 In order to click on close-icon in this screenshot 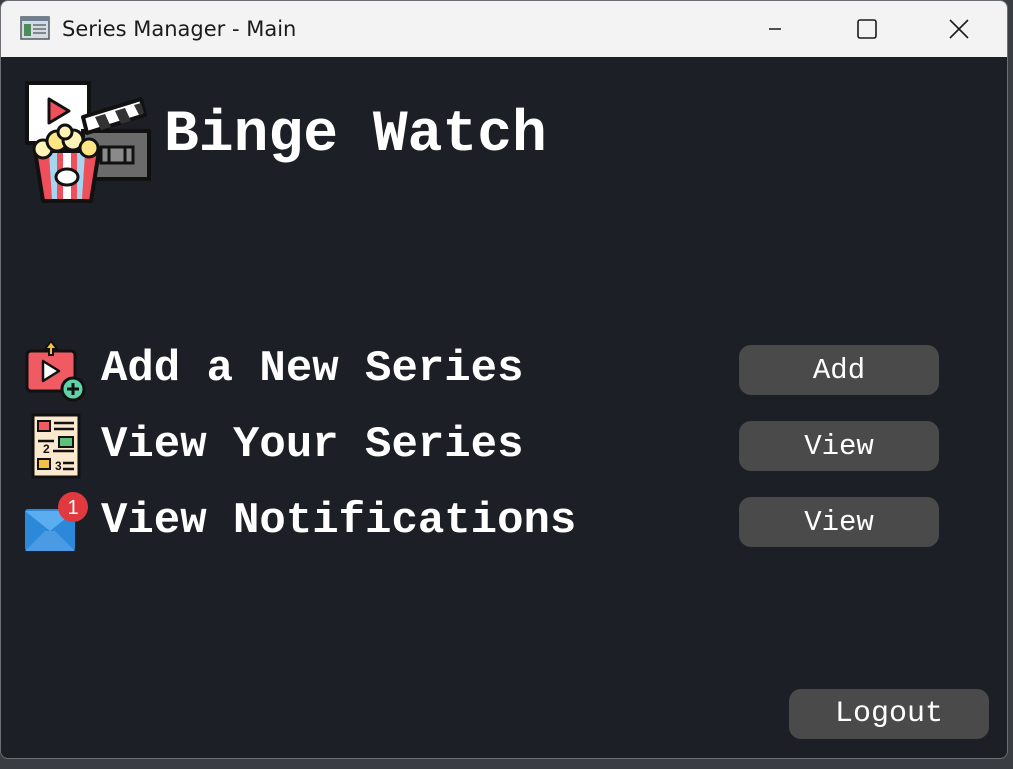, I will do `click(959, 29)`.